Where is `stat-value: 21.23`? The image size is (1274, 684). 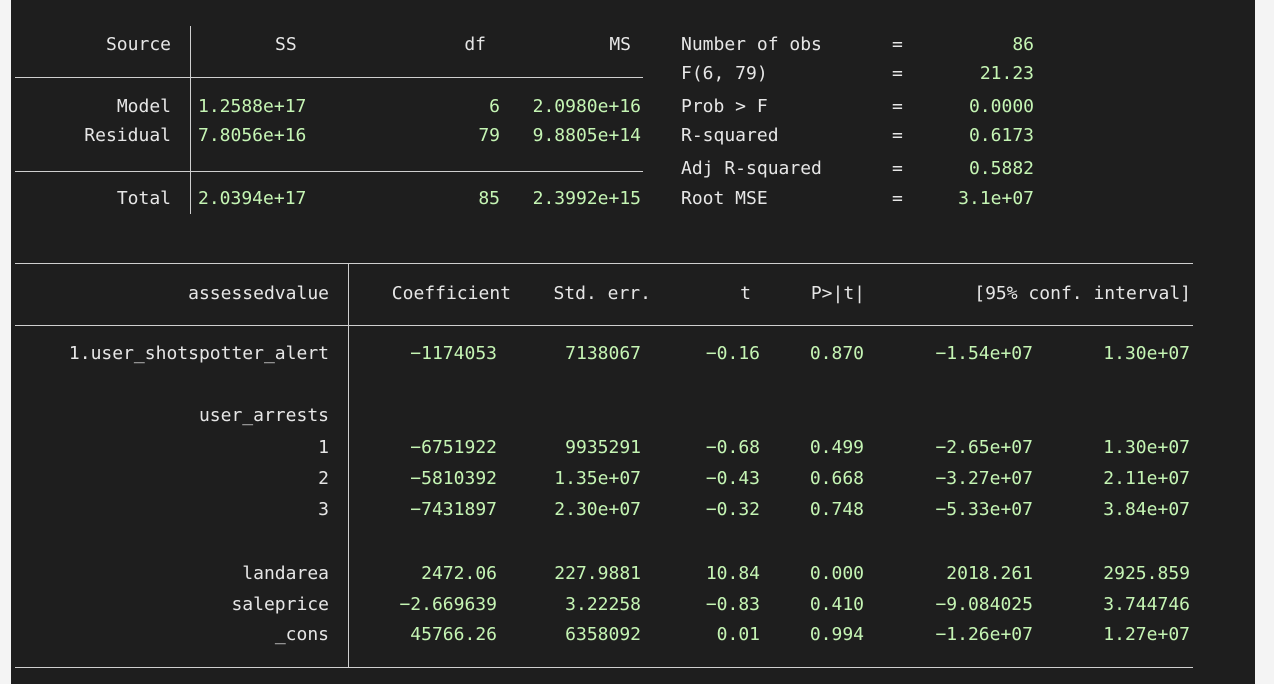
stat-value: 21.23 is located at coordinates (1006, 73).